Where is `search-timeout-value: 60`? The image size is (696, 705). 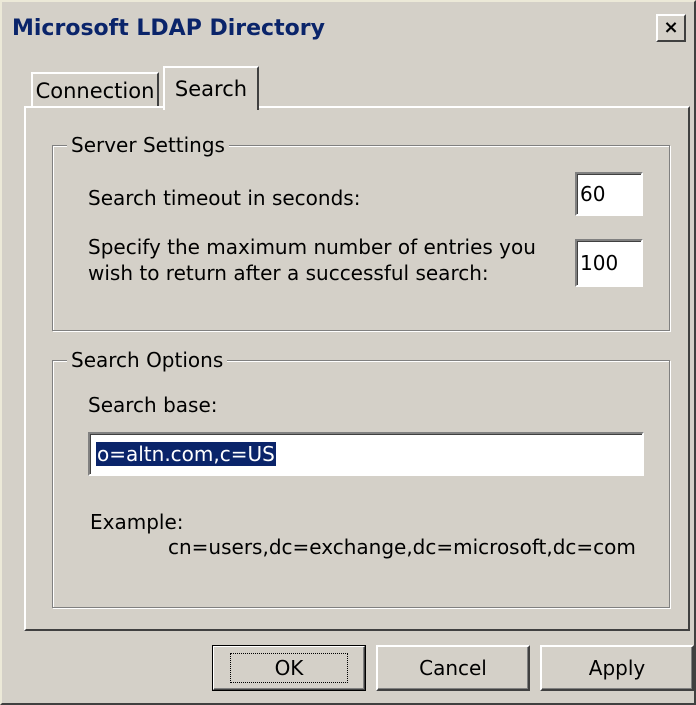
search-timeout-value: 60 is located at coordinates (593, 194).